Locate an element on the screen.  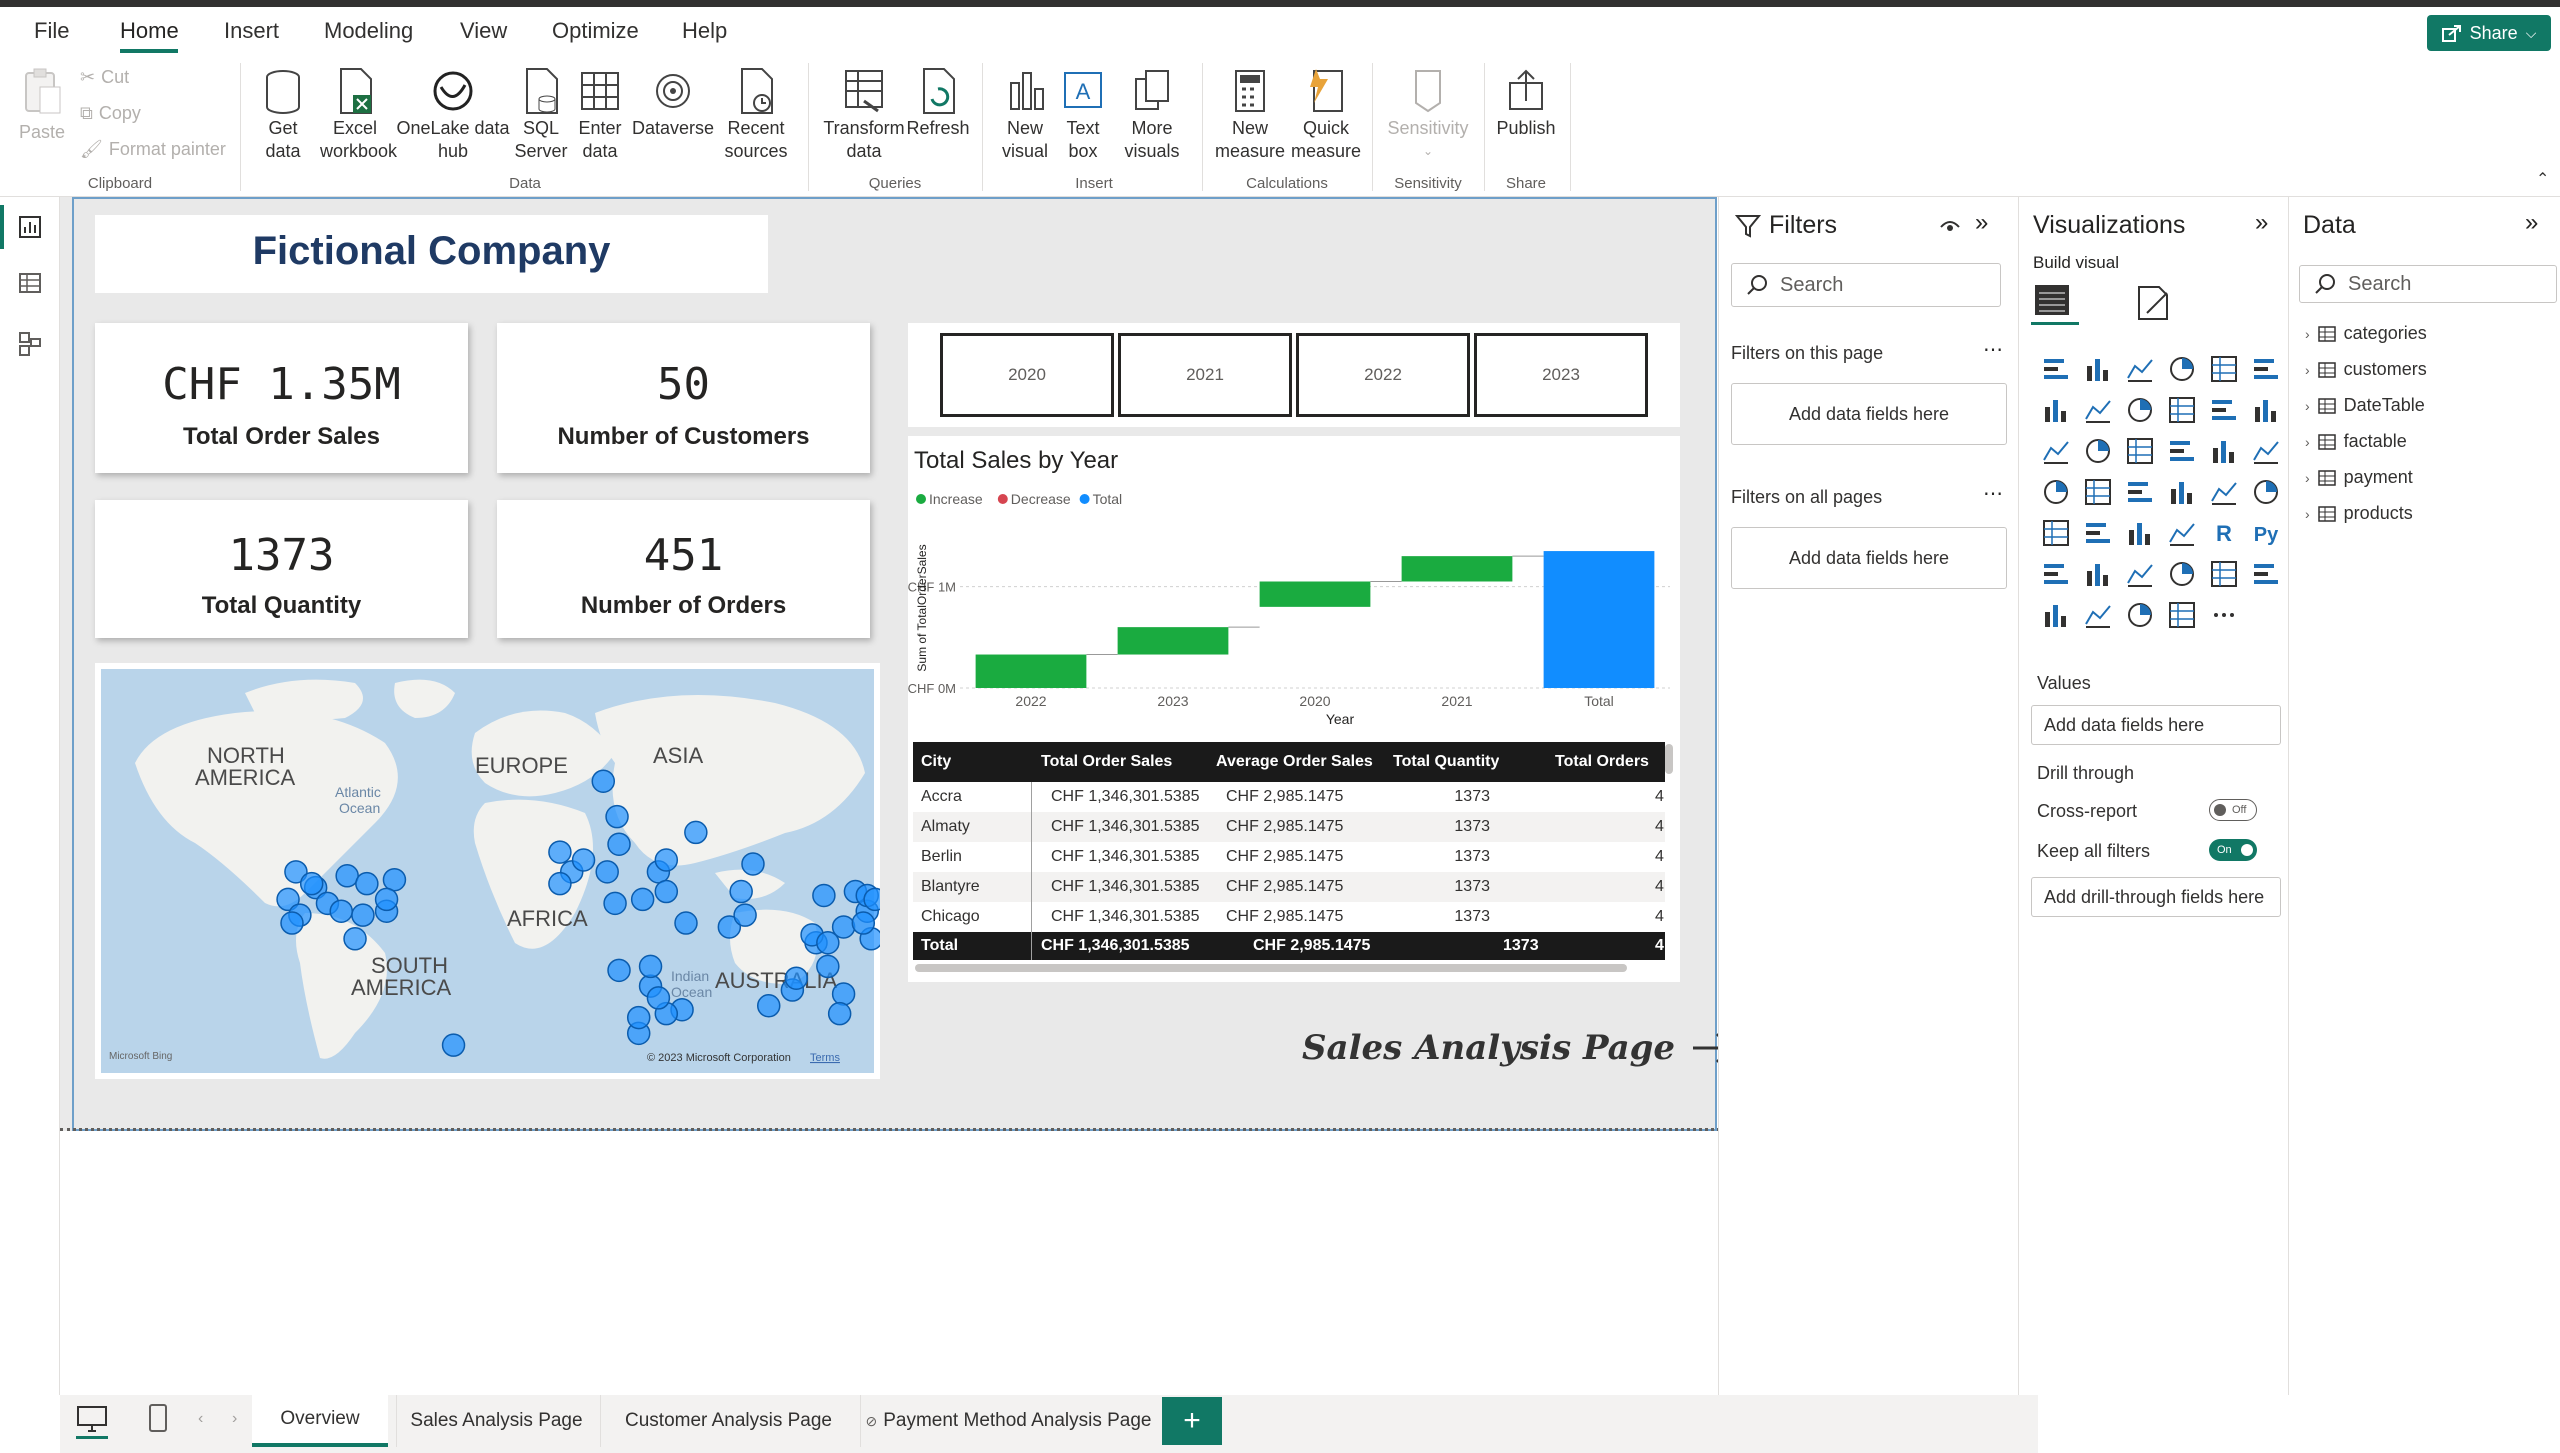
donut-visual-icon is located at coordinates (2224, 451).